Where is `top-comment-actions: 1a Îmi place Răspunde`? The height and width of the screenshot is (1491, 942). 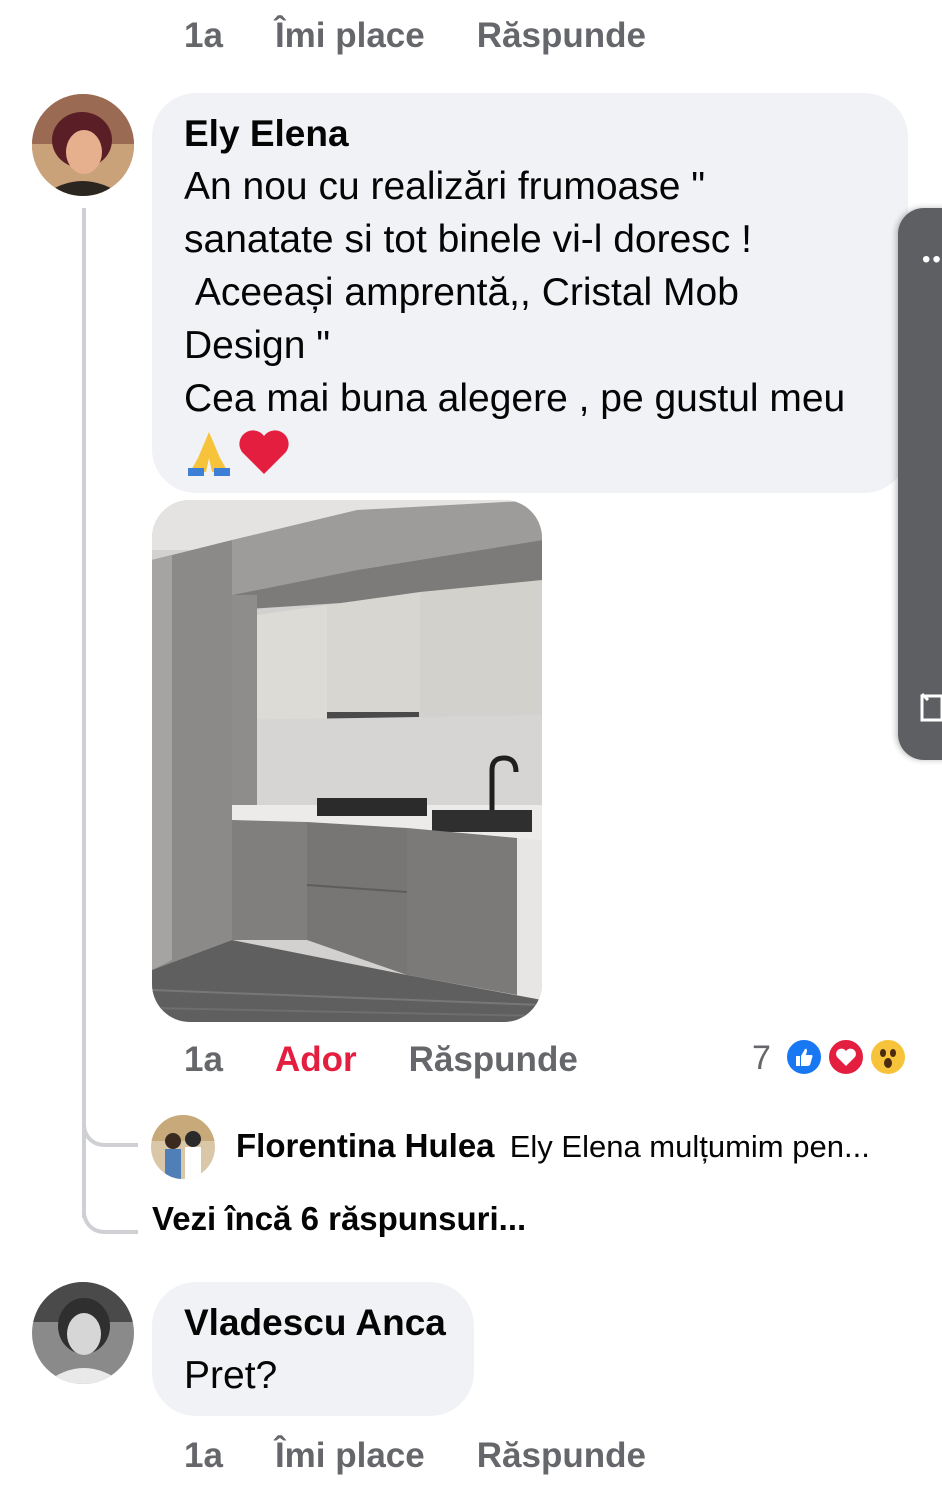 top-comment-actions: 1a Îmi place Răspunde is located at coordinates (415, 36).